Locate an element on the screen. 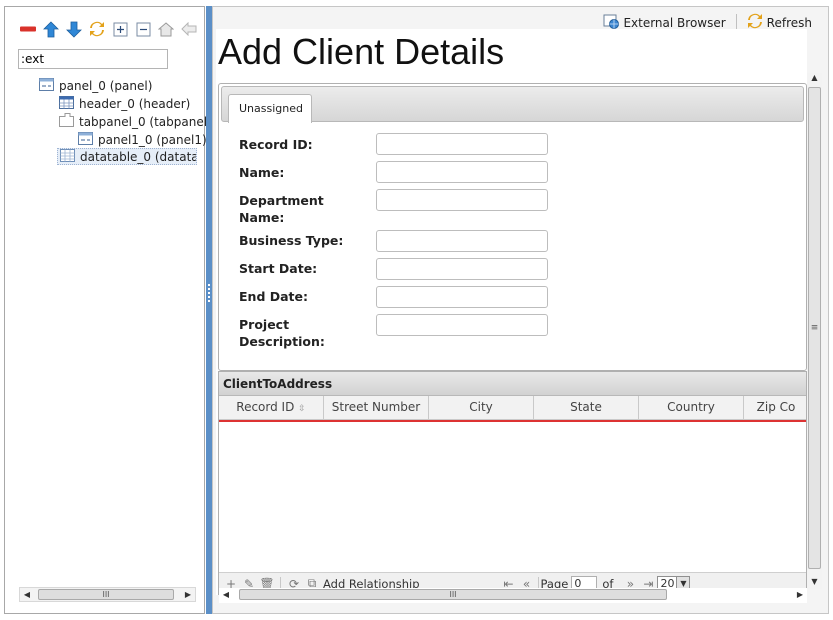  start-date-field is located at coordinates (462, 269).